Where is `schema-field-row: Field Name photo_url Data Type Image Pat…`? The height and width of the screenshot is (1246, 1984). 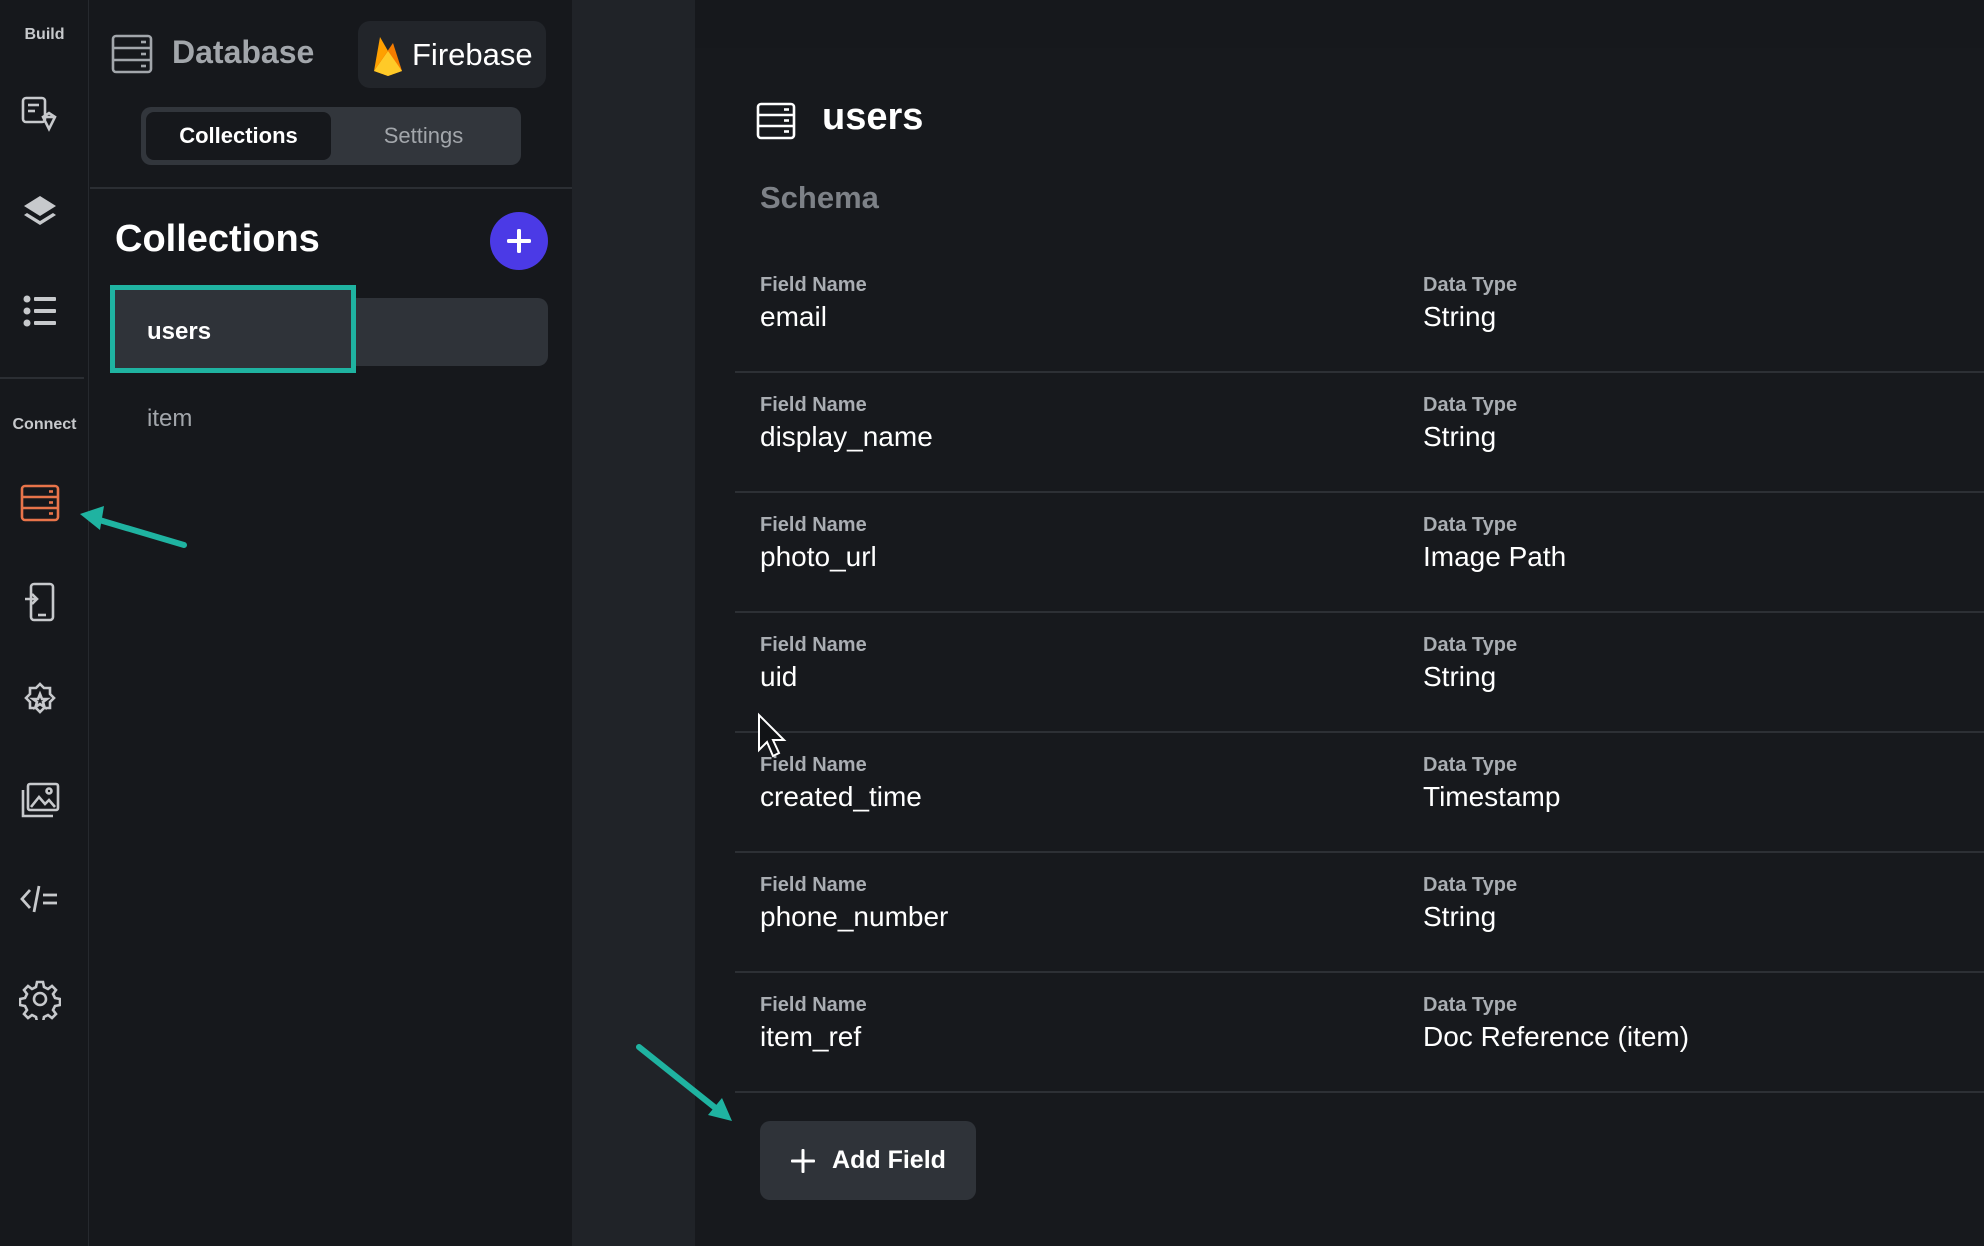
schema-field-row: Field Name photo_url Data Type Image Pat… is located at coordinates (1359, 553).